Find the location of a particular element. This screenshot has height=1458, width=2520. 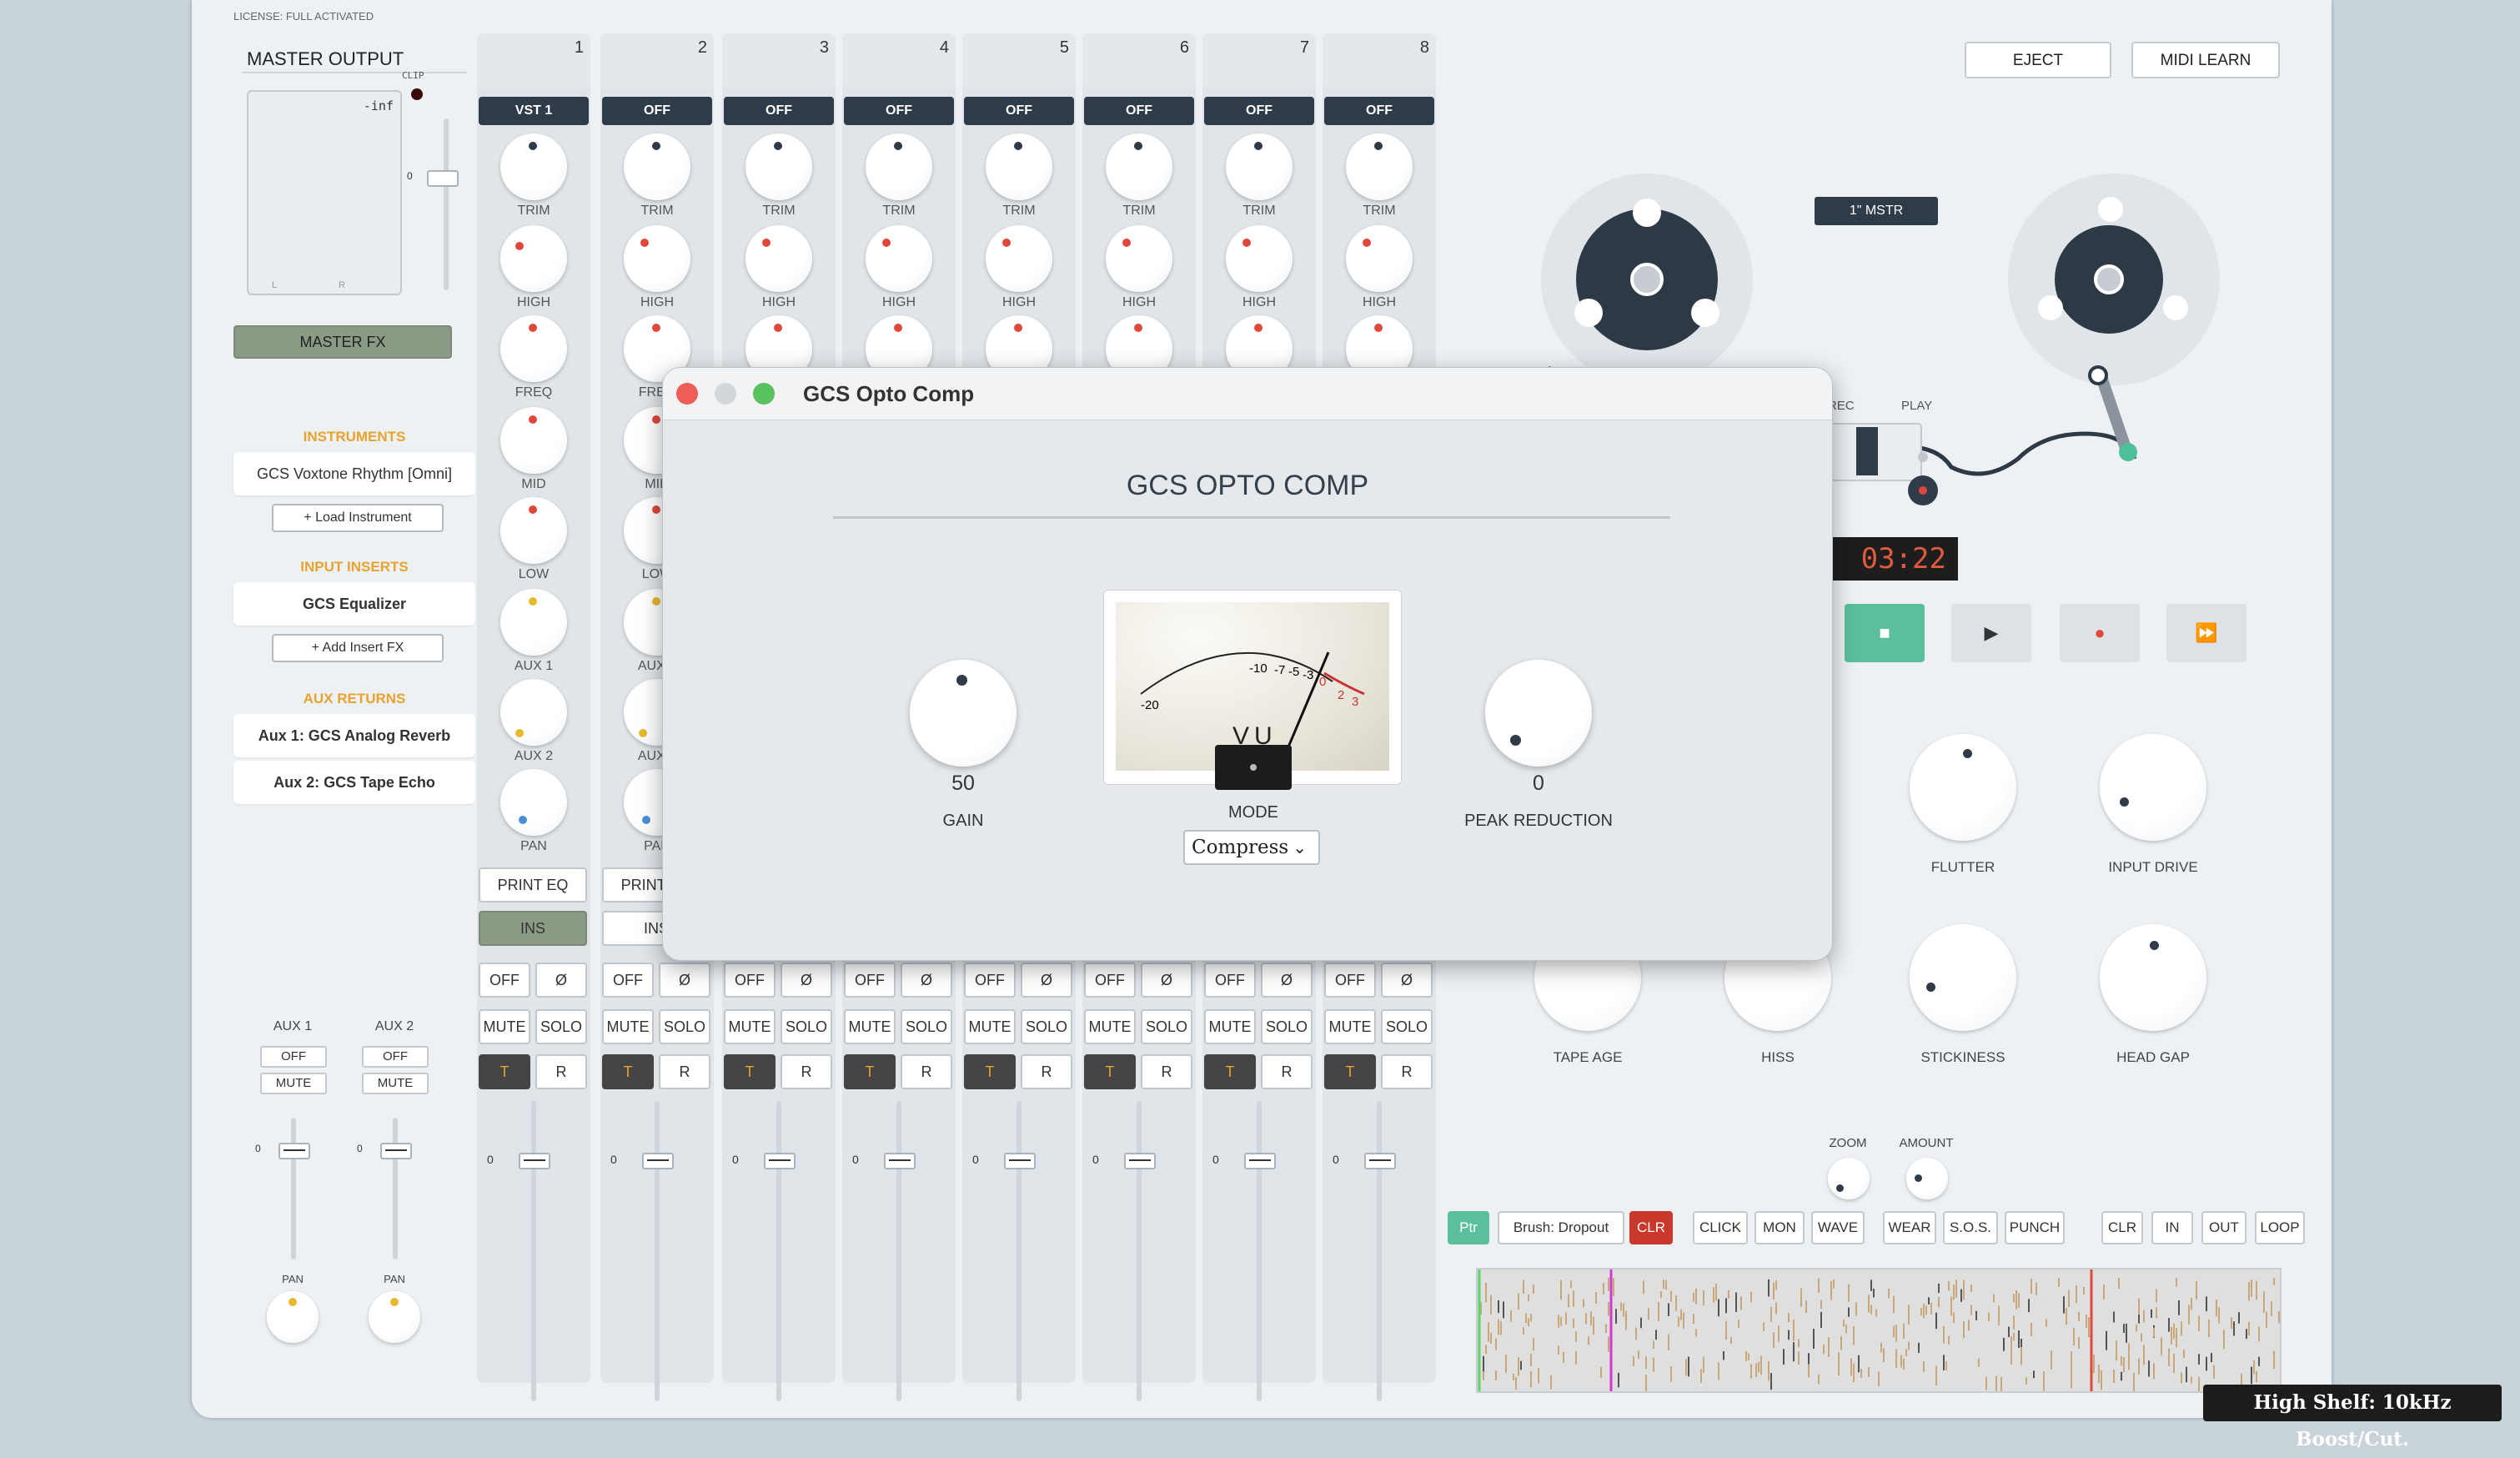

out-point-button: OUT is located at coordinates (2223, 1227).